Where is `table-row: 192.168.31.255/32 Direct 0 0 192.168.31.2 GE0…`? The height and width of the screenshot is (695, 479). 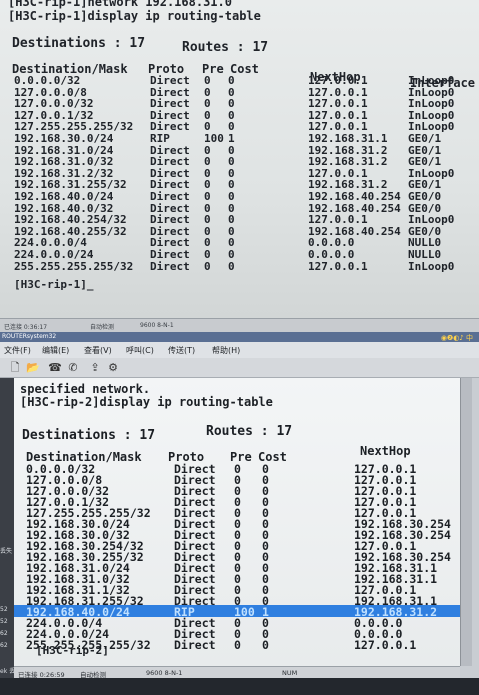 table-row: 192.168.31.255/32 Direct 0 0 192.168.31.2 GE0… is located at coordinates (239, 184).